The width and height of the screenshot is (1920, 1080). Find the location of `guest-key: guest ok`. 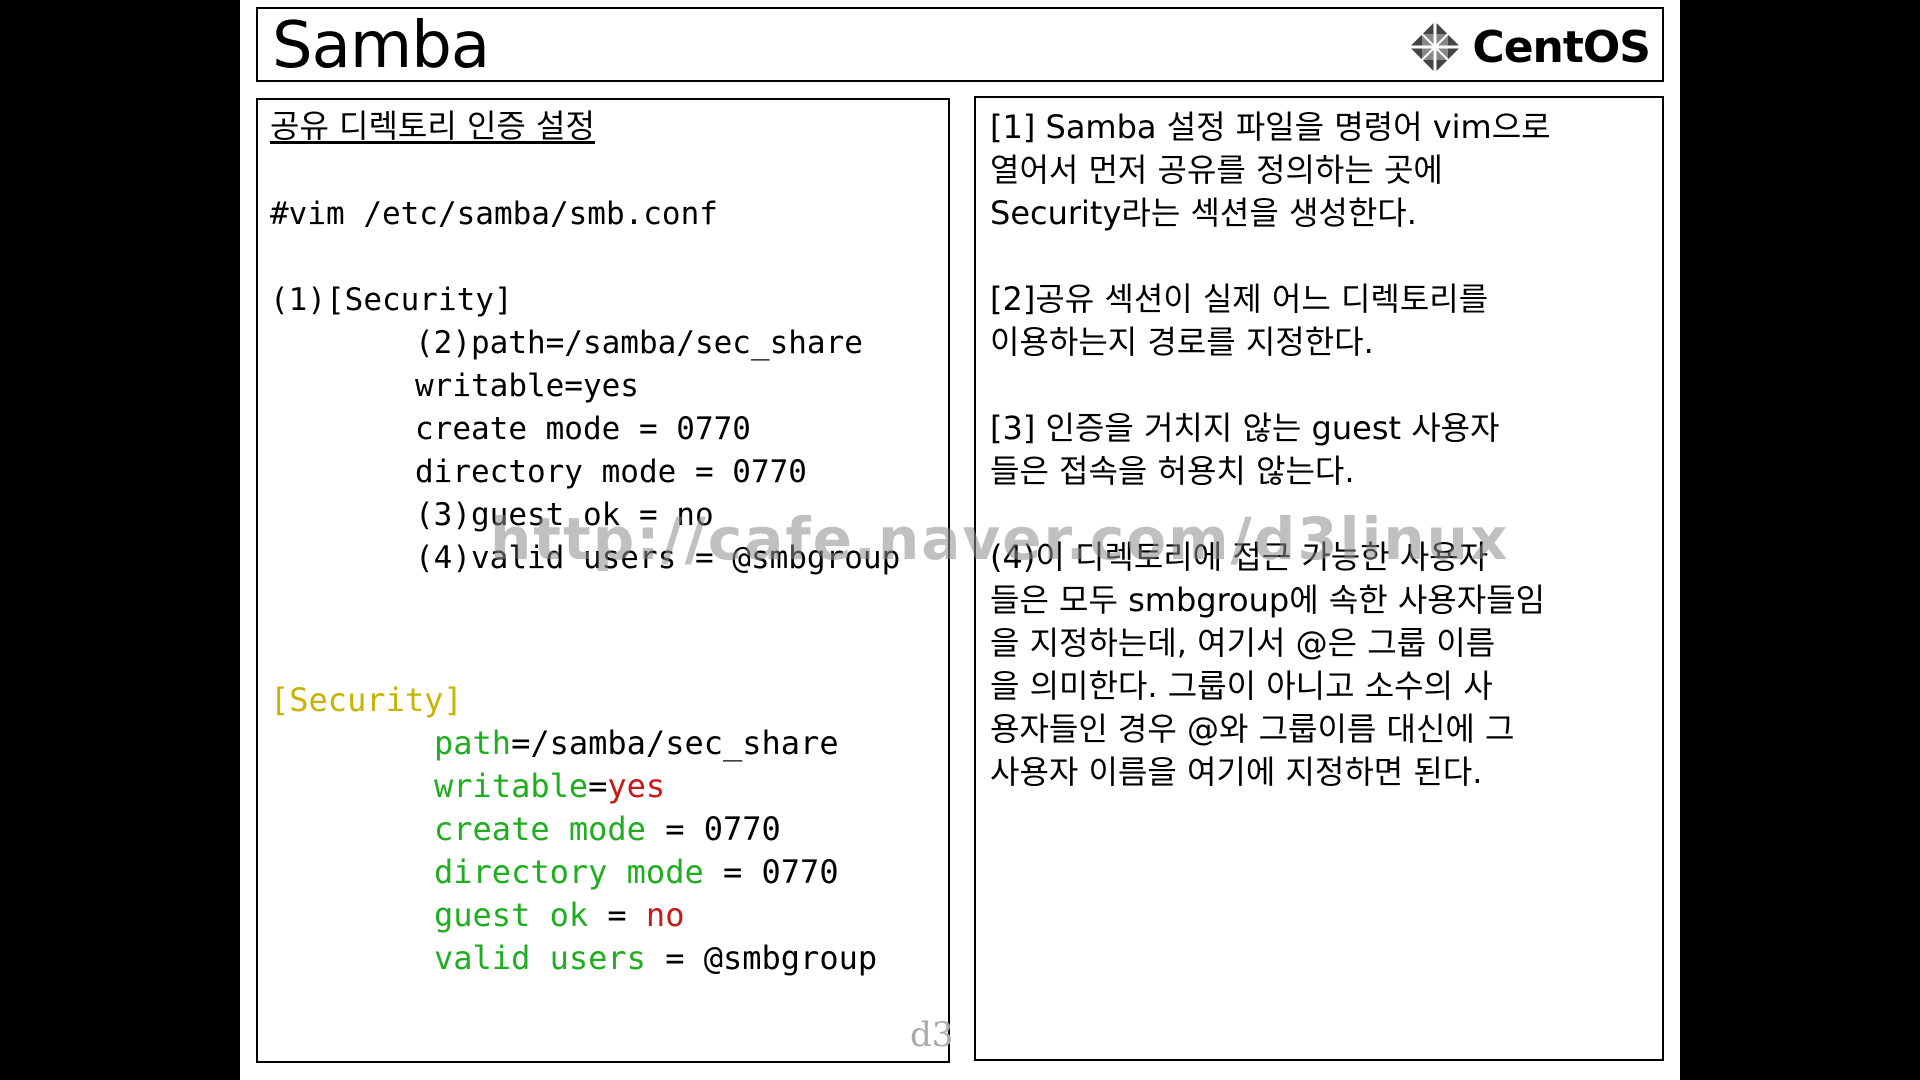

guest-key: guest ok is located at coordinates (511, 915).